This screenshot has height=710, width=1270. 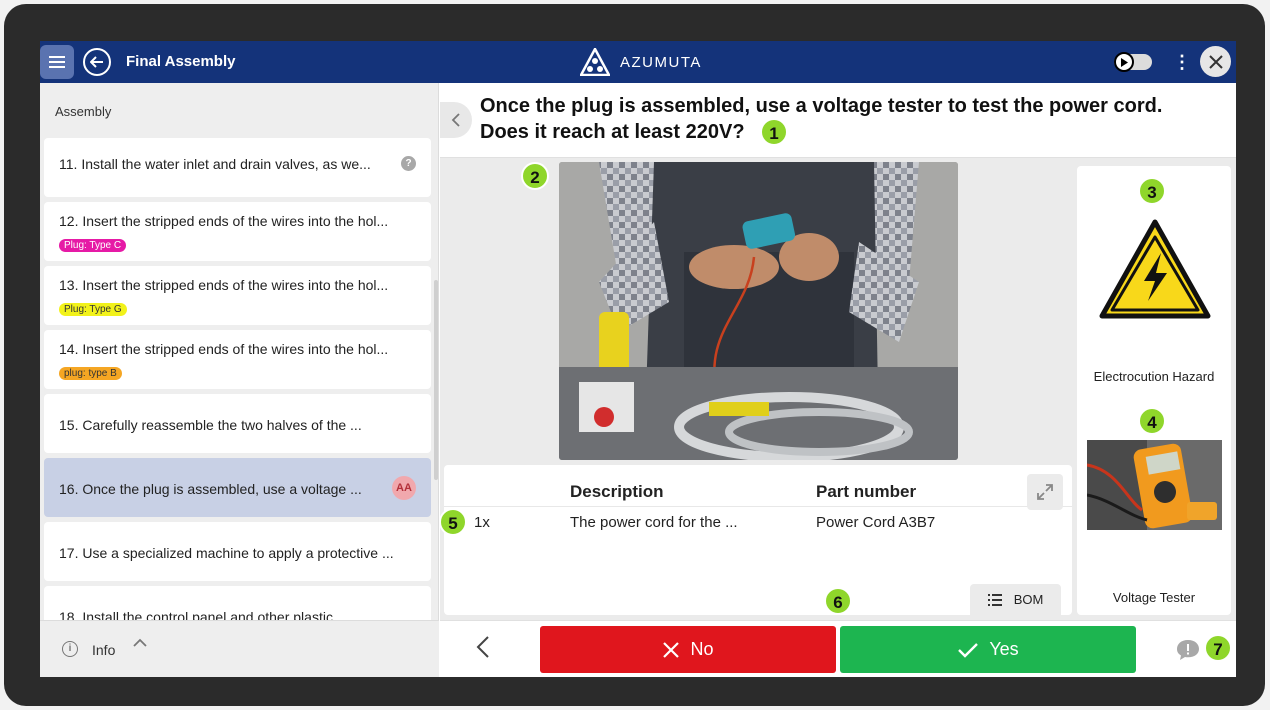 What do you see at coordinates (774, 132) in the screenshot?
I see `callout-badge-1: 1` at bounding box center [774, 132].